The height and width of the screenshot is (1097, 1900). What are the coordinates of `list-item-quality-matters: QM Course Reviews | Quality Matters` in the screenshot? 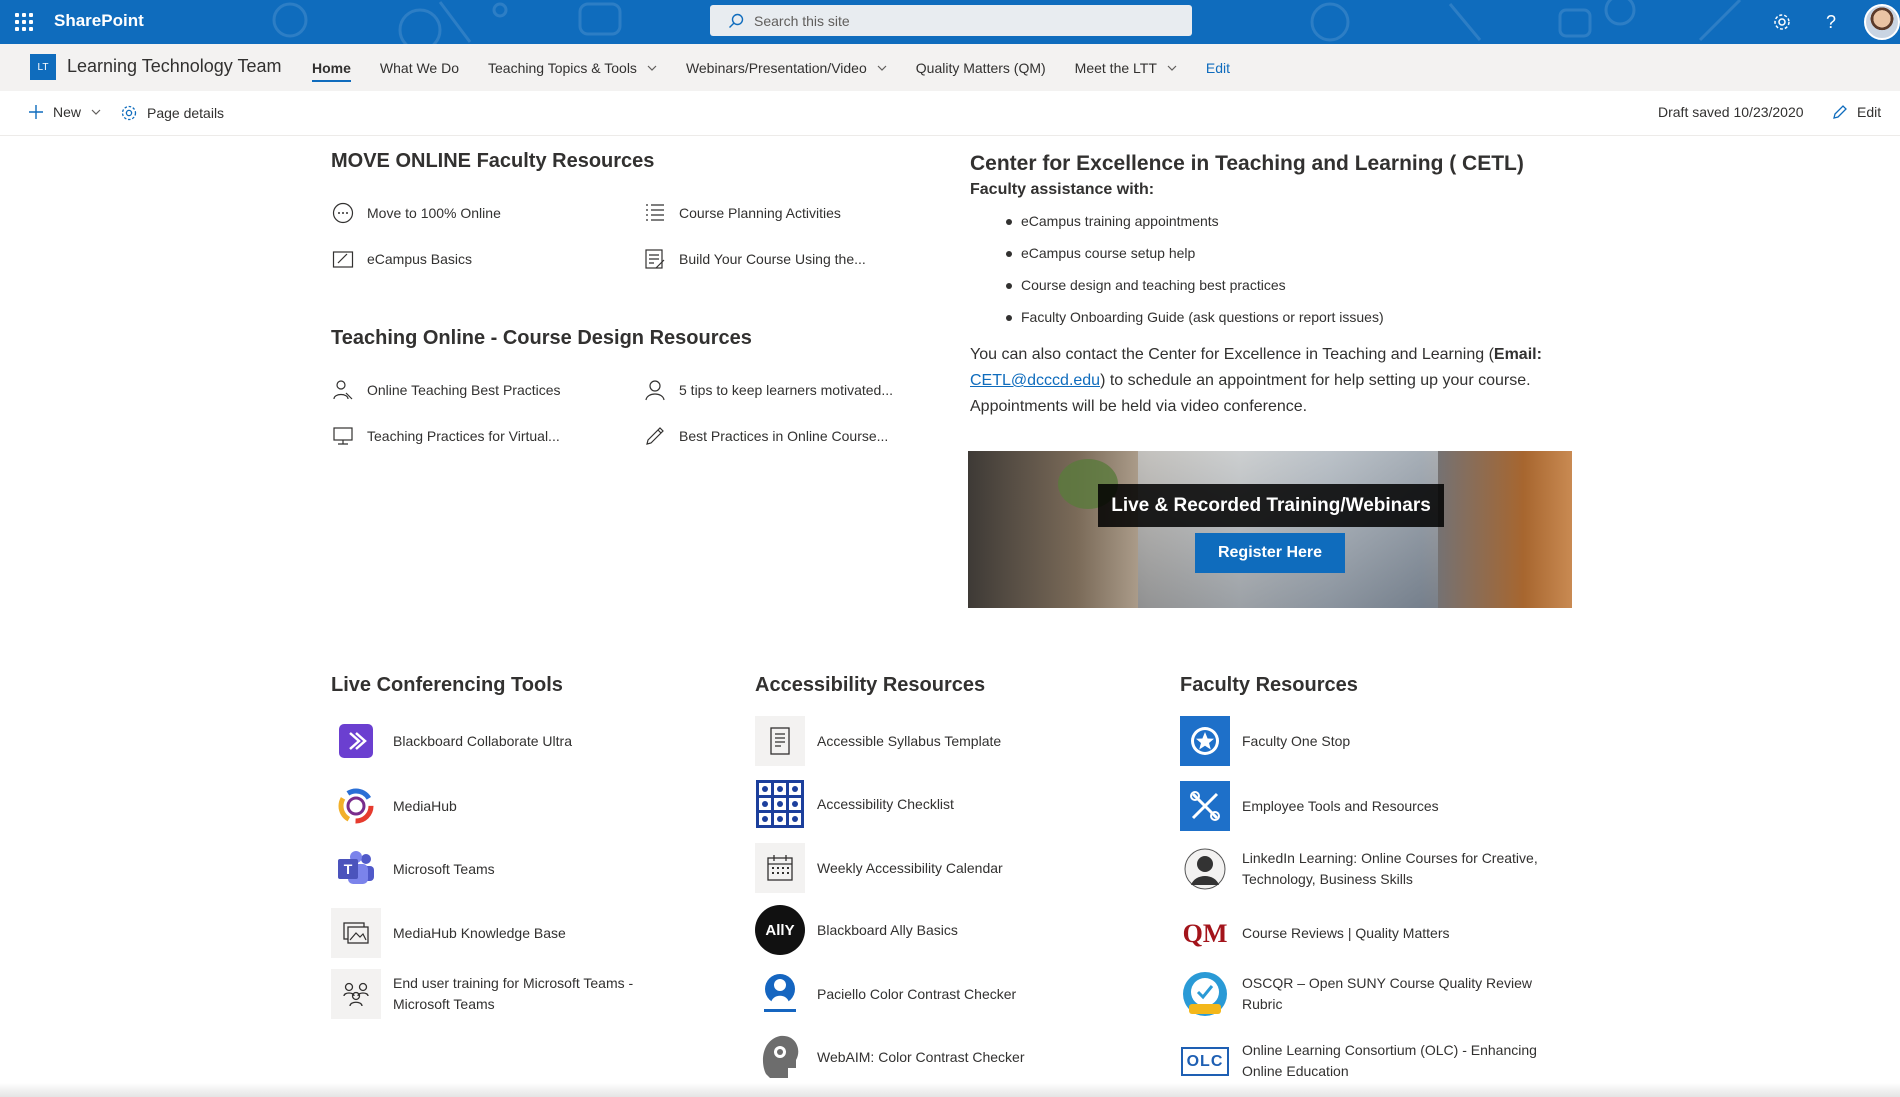 It's located at (1315, 933).